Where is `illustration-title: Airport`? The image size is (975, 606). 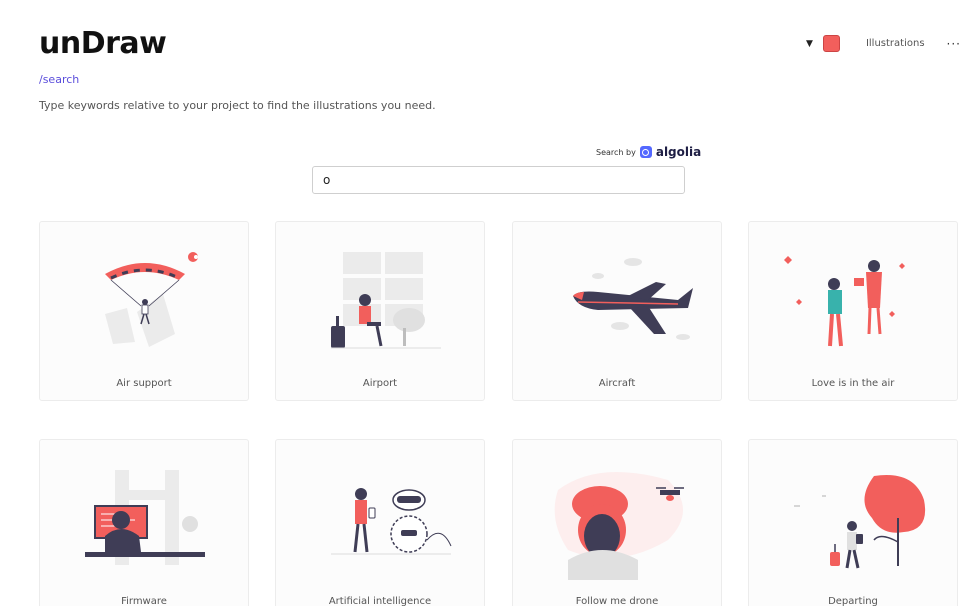 illustration-title: Airport is located at coordinates (380, 383).